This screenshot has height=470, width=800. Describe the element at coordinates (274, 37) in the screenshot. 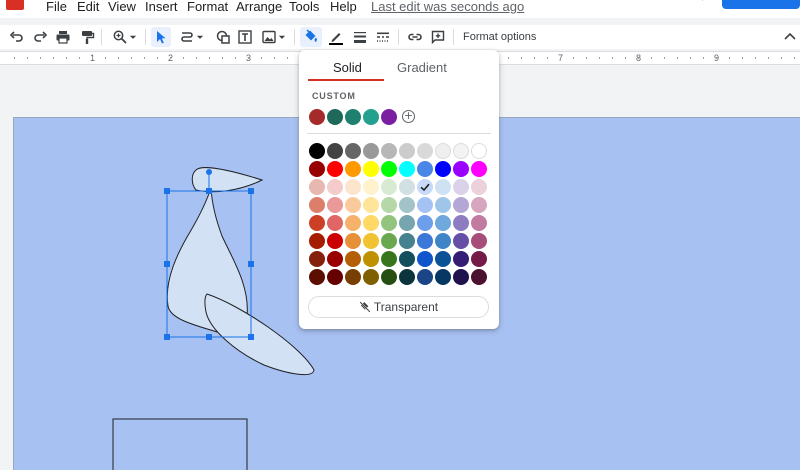

I see `image-button` at that location.